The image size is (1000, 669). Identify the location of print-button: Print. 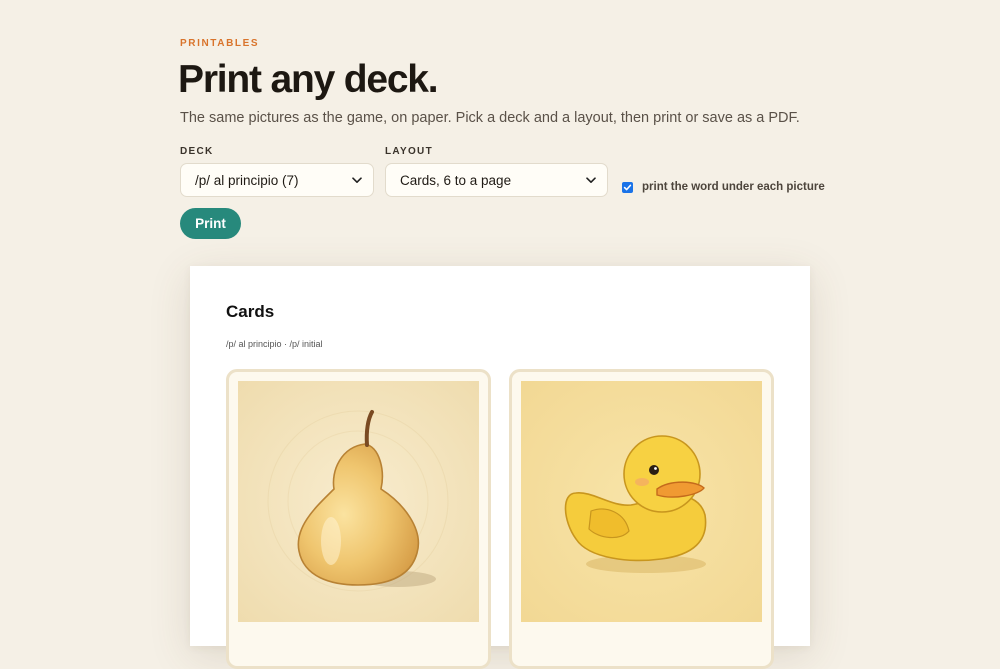
(210, 223).